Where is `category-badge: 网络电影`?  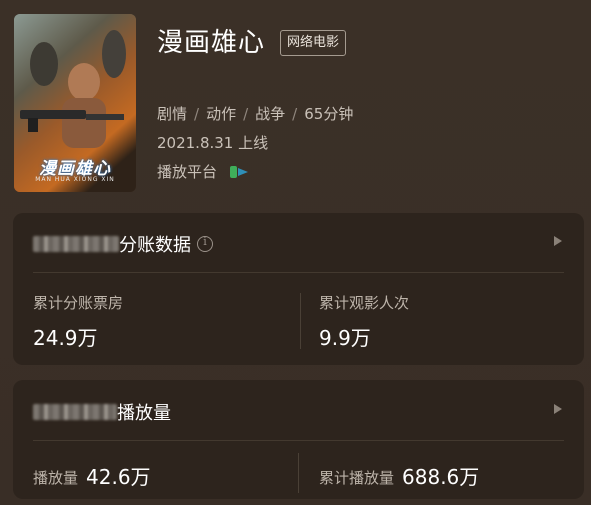
category-badge: 网络电影 is located at coordinates (313, 43).